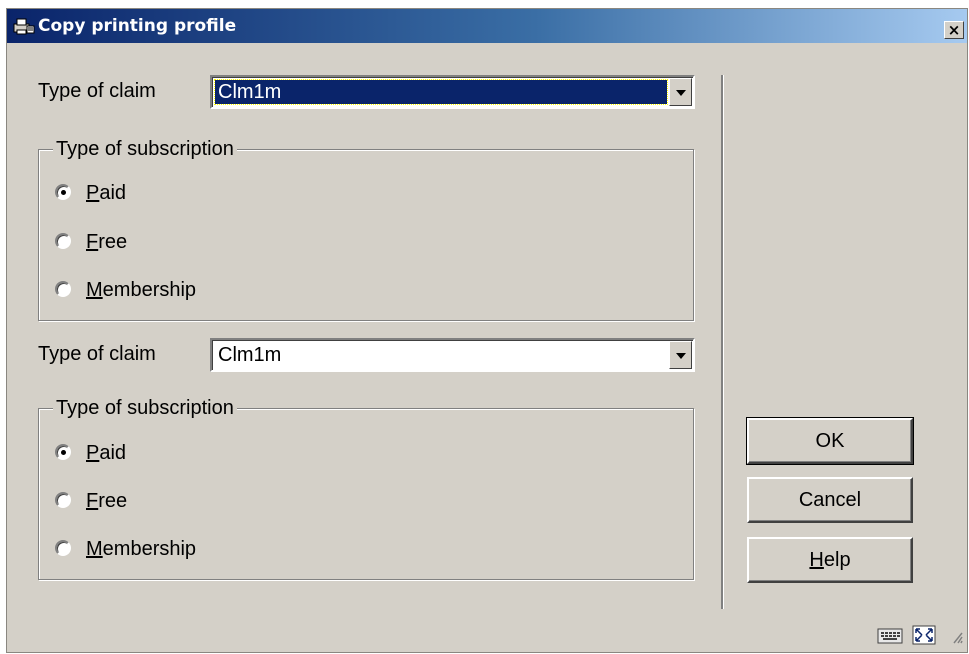 This screenshot has width=969, height=654. Describe the element at coordinates (722, 342) in the screenshot. I see `vertical-divider` at that location.